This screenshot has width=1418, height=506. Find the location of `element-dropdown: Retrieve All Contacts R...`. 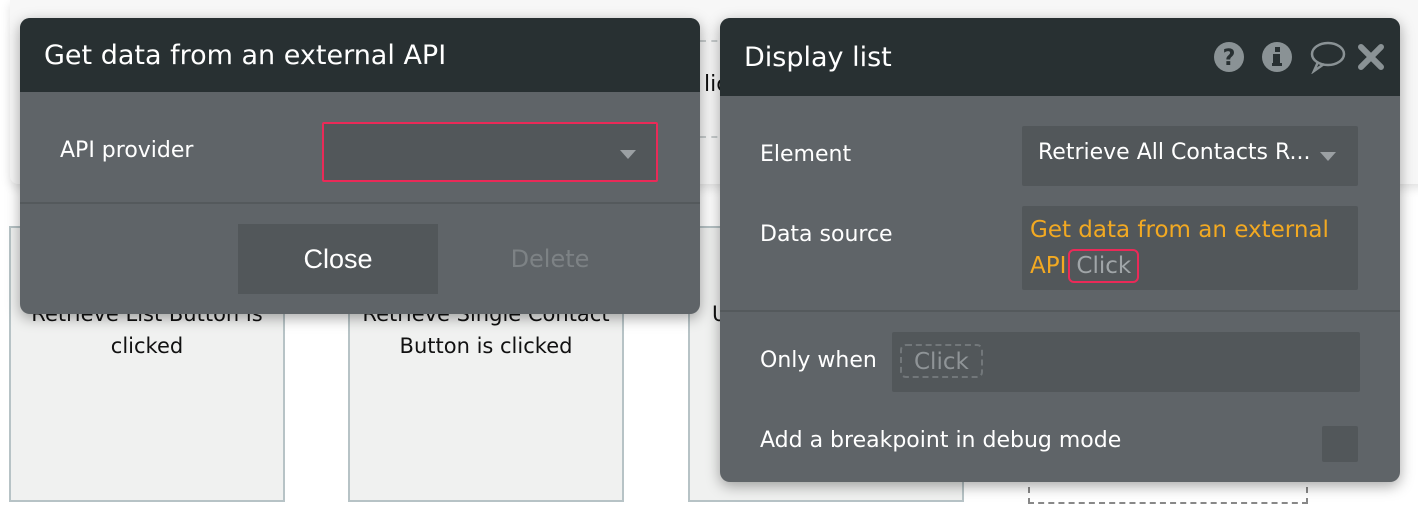

element-dropdown: Retrieve All Contacts R... is located at coordinates (1190, 156).